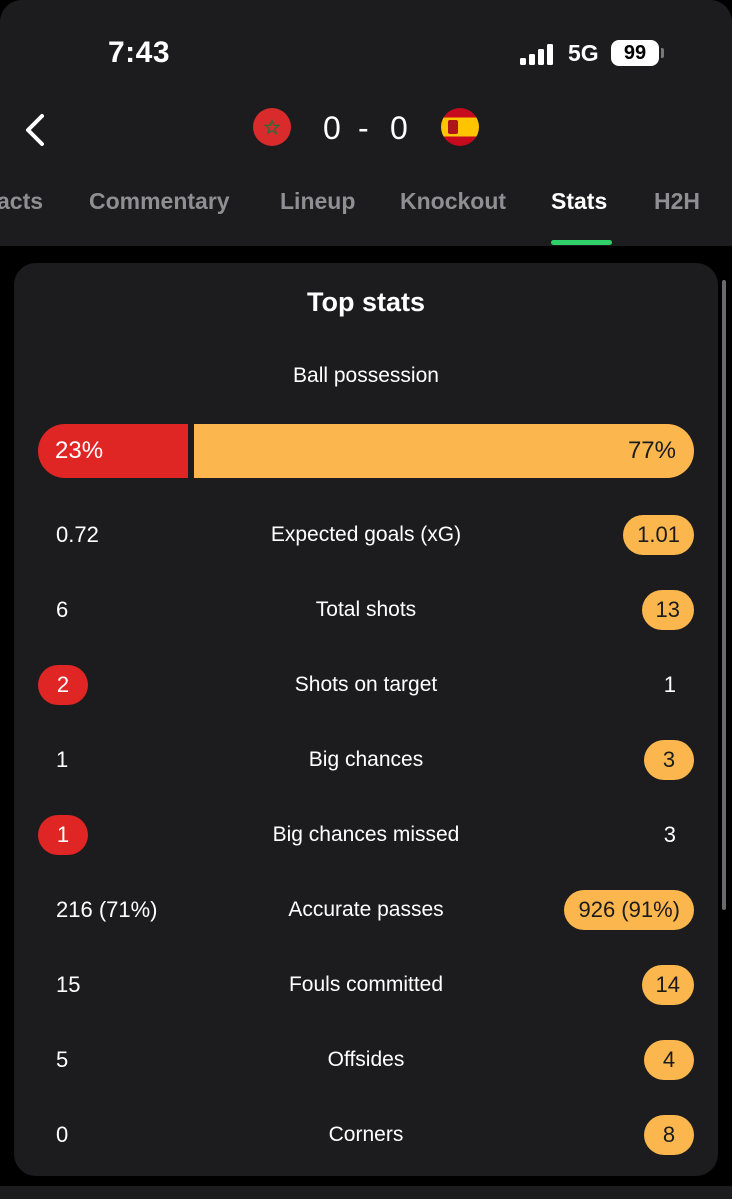  I want to click on stat-away-value: 8, so click(669, 1135).